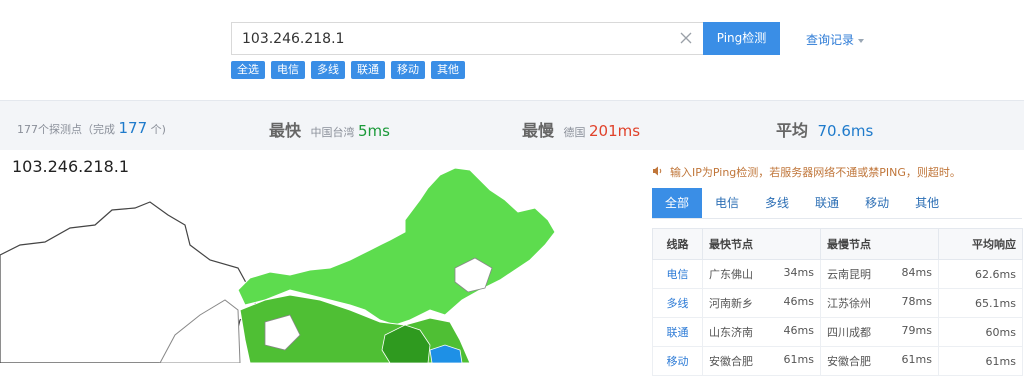 This screenshot has width=1024, height=376. I want to click on filter-mobile: 移动, so click(408, 70).